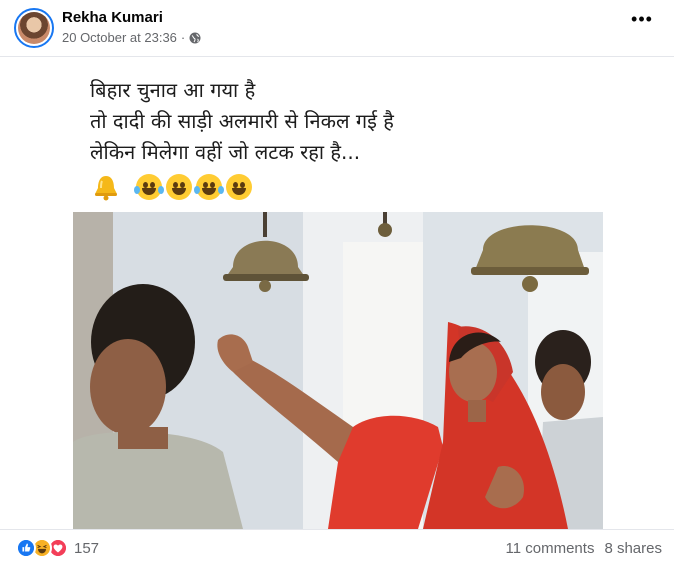  What do you see at coordinates (339, 550) in the screenshot?
I see `post-footer: 157 11 comments 8 shares` at bounding box center [339, 550].